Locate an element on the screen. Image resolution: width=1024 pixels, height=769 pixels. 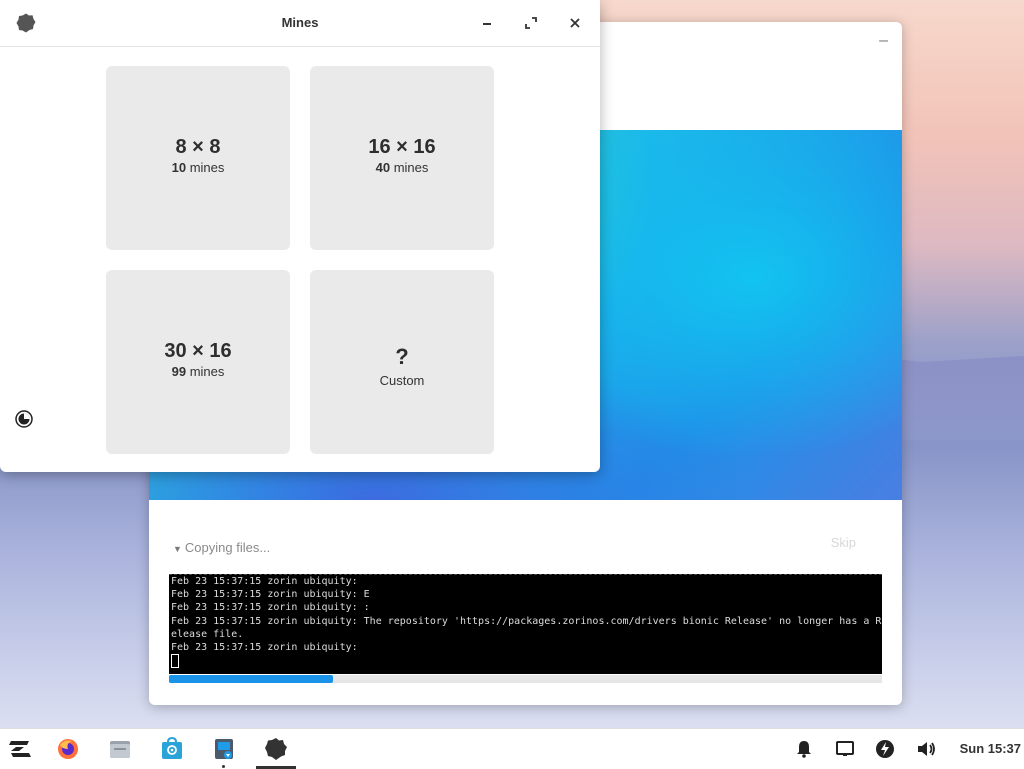
power-icon is located at coordinates (885, 749).